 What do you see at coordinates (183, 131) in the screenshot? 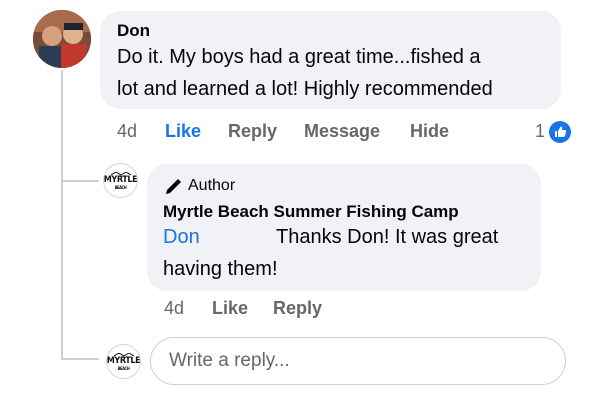
I see `like-button: Like` at bounding box center [183, 131].